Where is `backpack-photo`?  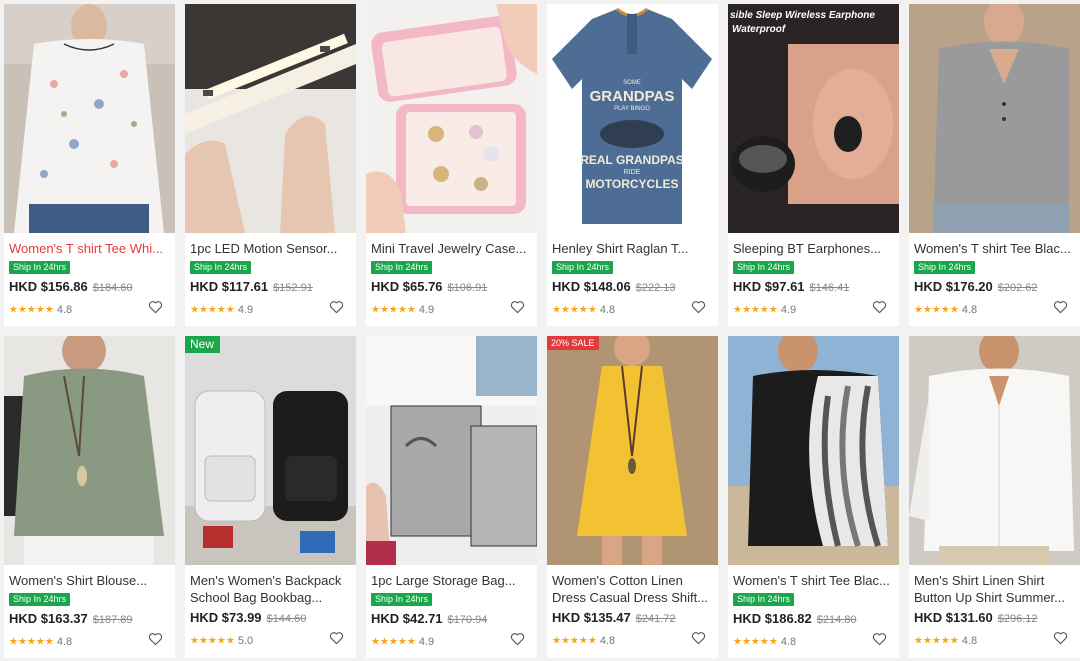
backpack-photo is located at coordinates (270, 450).